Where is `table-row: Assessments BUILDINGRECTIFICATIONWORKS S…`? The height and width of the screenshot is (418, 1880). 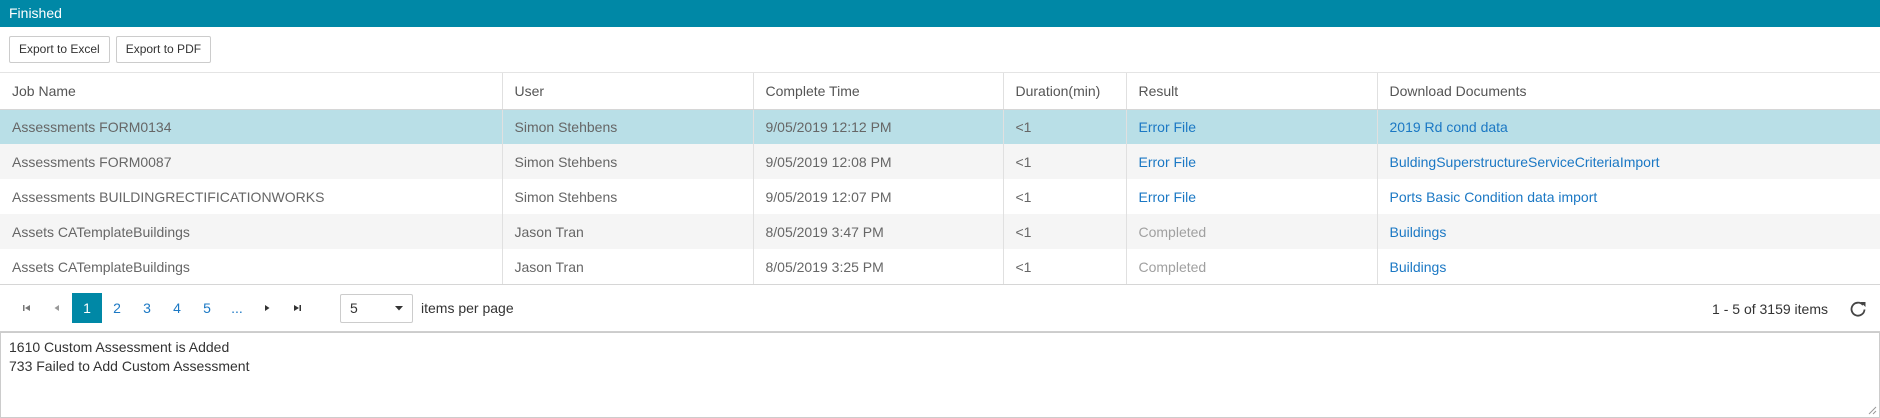
table-row: Assessments BUILDINGRECTIFICATIONWORKS S… is located at coordinates (940, 196).